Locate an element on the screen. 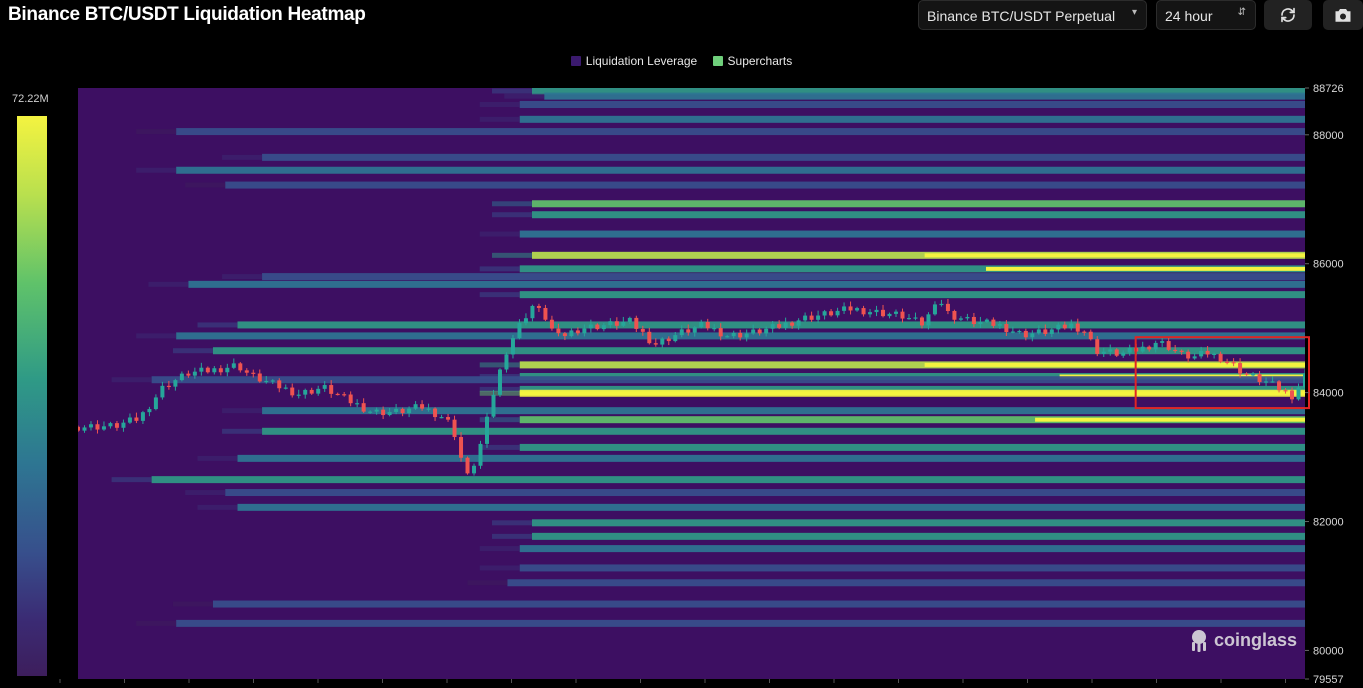 The image size is (1363, 688). y-tick-label: 80000 is located at coordinates (1328, 651).